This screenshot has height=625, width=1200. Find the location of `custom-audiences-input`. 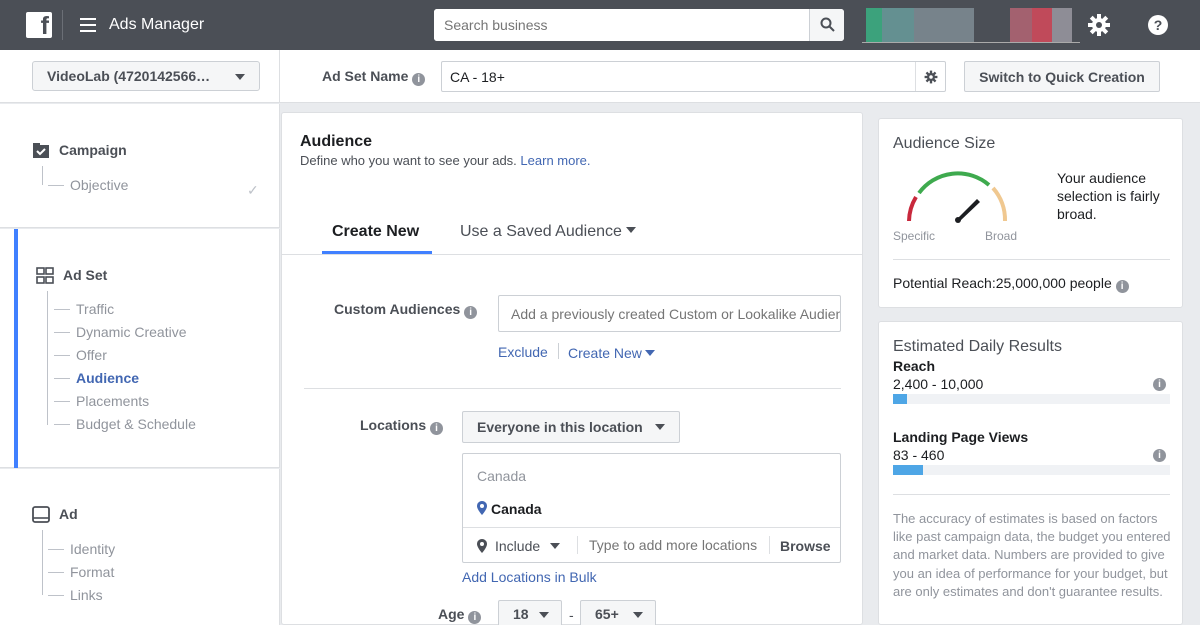

custom-audiences-input is located at coordinates (669, 313).